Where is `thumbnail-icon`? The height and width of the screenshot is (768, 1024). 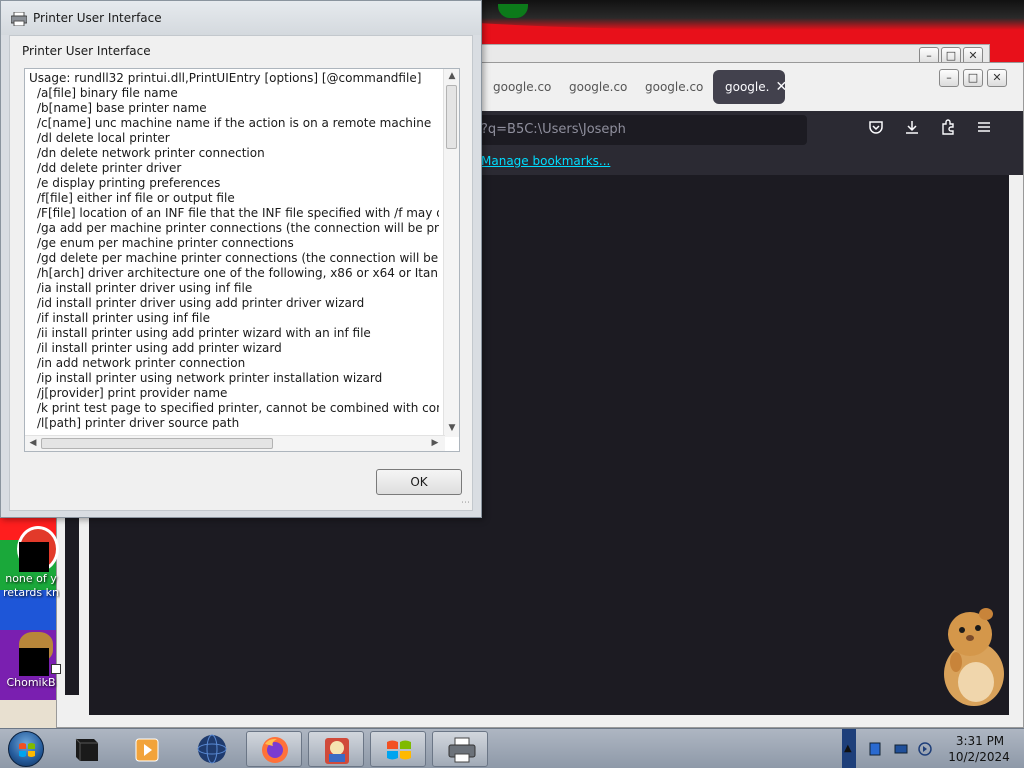 thumbnail-icon is located at coordinates (33, 549).